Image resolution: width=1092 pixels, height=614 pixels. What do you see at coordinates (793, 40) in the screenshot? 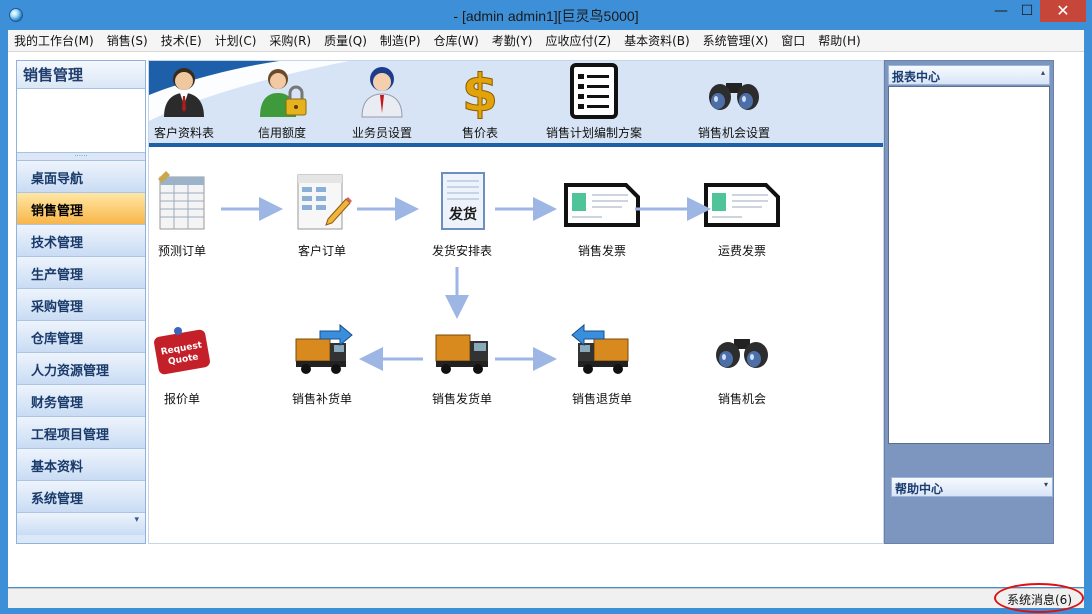
I see `menu-window: 窗口` at bounding box center [793, 40].